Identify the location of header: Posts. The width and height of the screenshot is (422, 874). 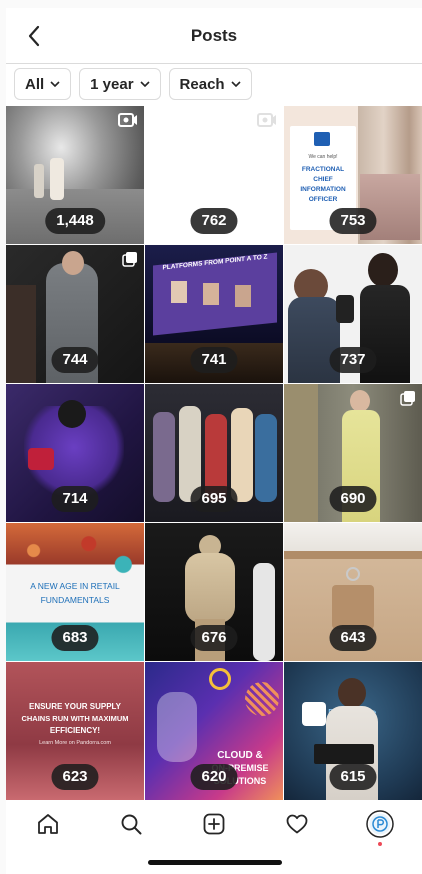
(214, 36).